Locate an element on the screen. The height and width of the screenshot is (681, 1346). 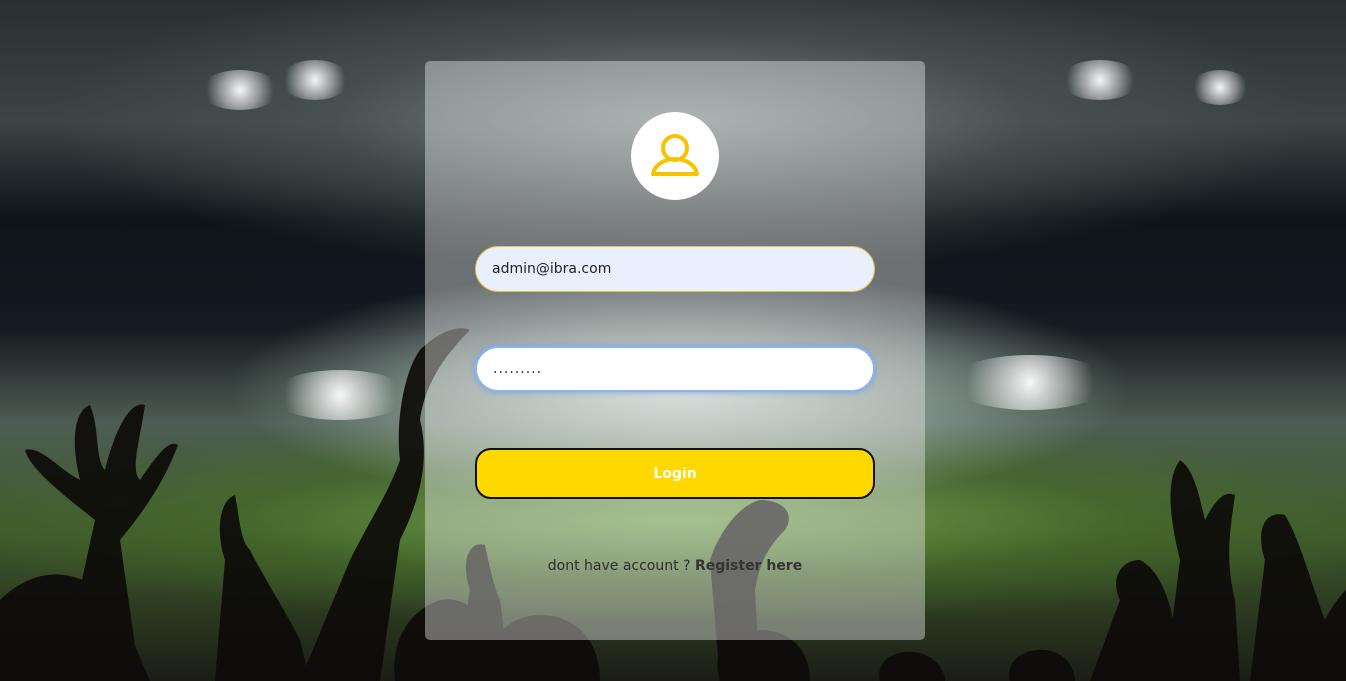
register-prompt-text: dont have account ? is located at coordinates (619, 566).